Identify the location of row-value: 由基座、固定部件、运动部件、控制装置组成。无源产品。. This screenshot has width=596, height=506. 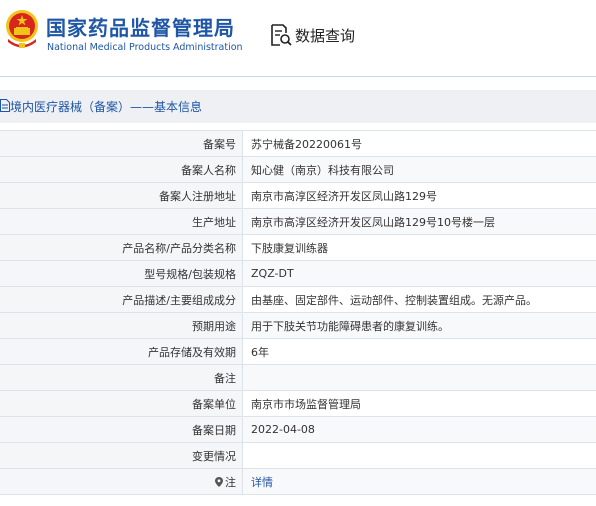
(419, 299).